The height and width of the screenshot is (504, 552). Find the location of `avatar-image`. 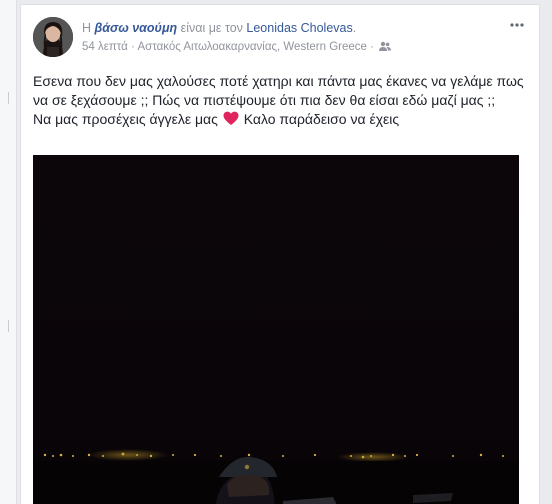

avatar-image is located at coordinates (53, 37).